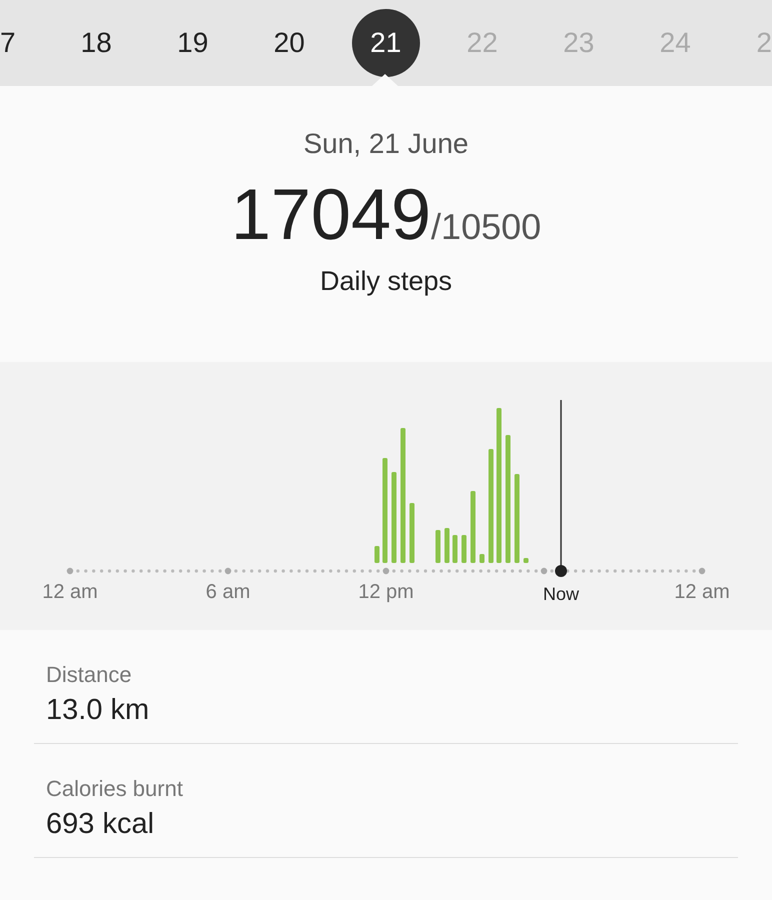 The height and width of the screenshot is (900, 772). What do you see at coordinates (96, 43) in the screenshot?
I see `day-button: 18` at bounding box center [96, 43].